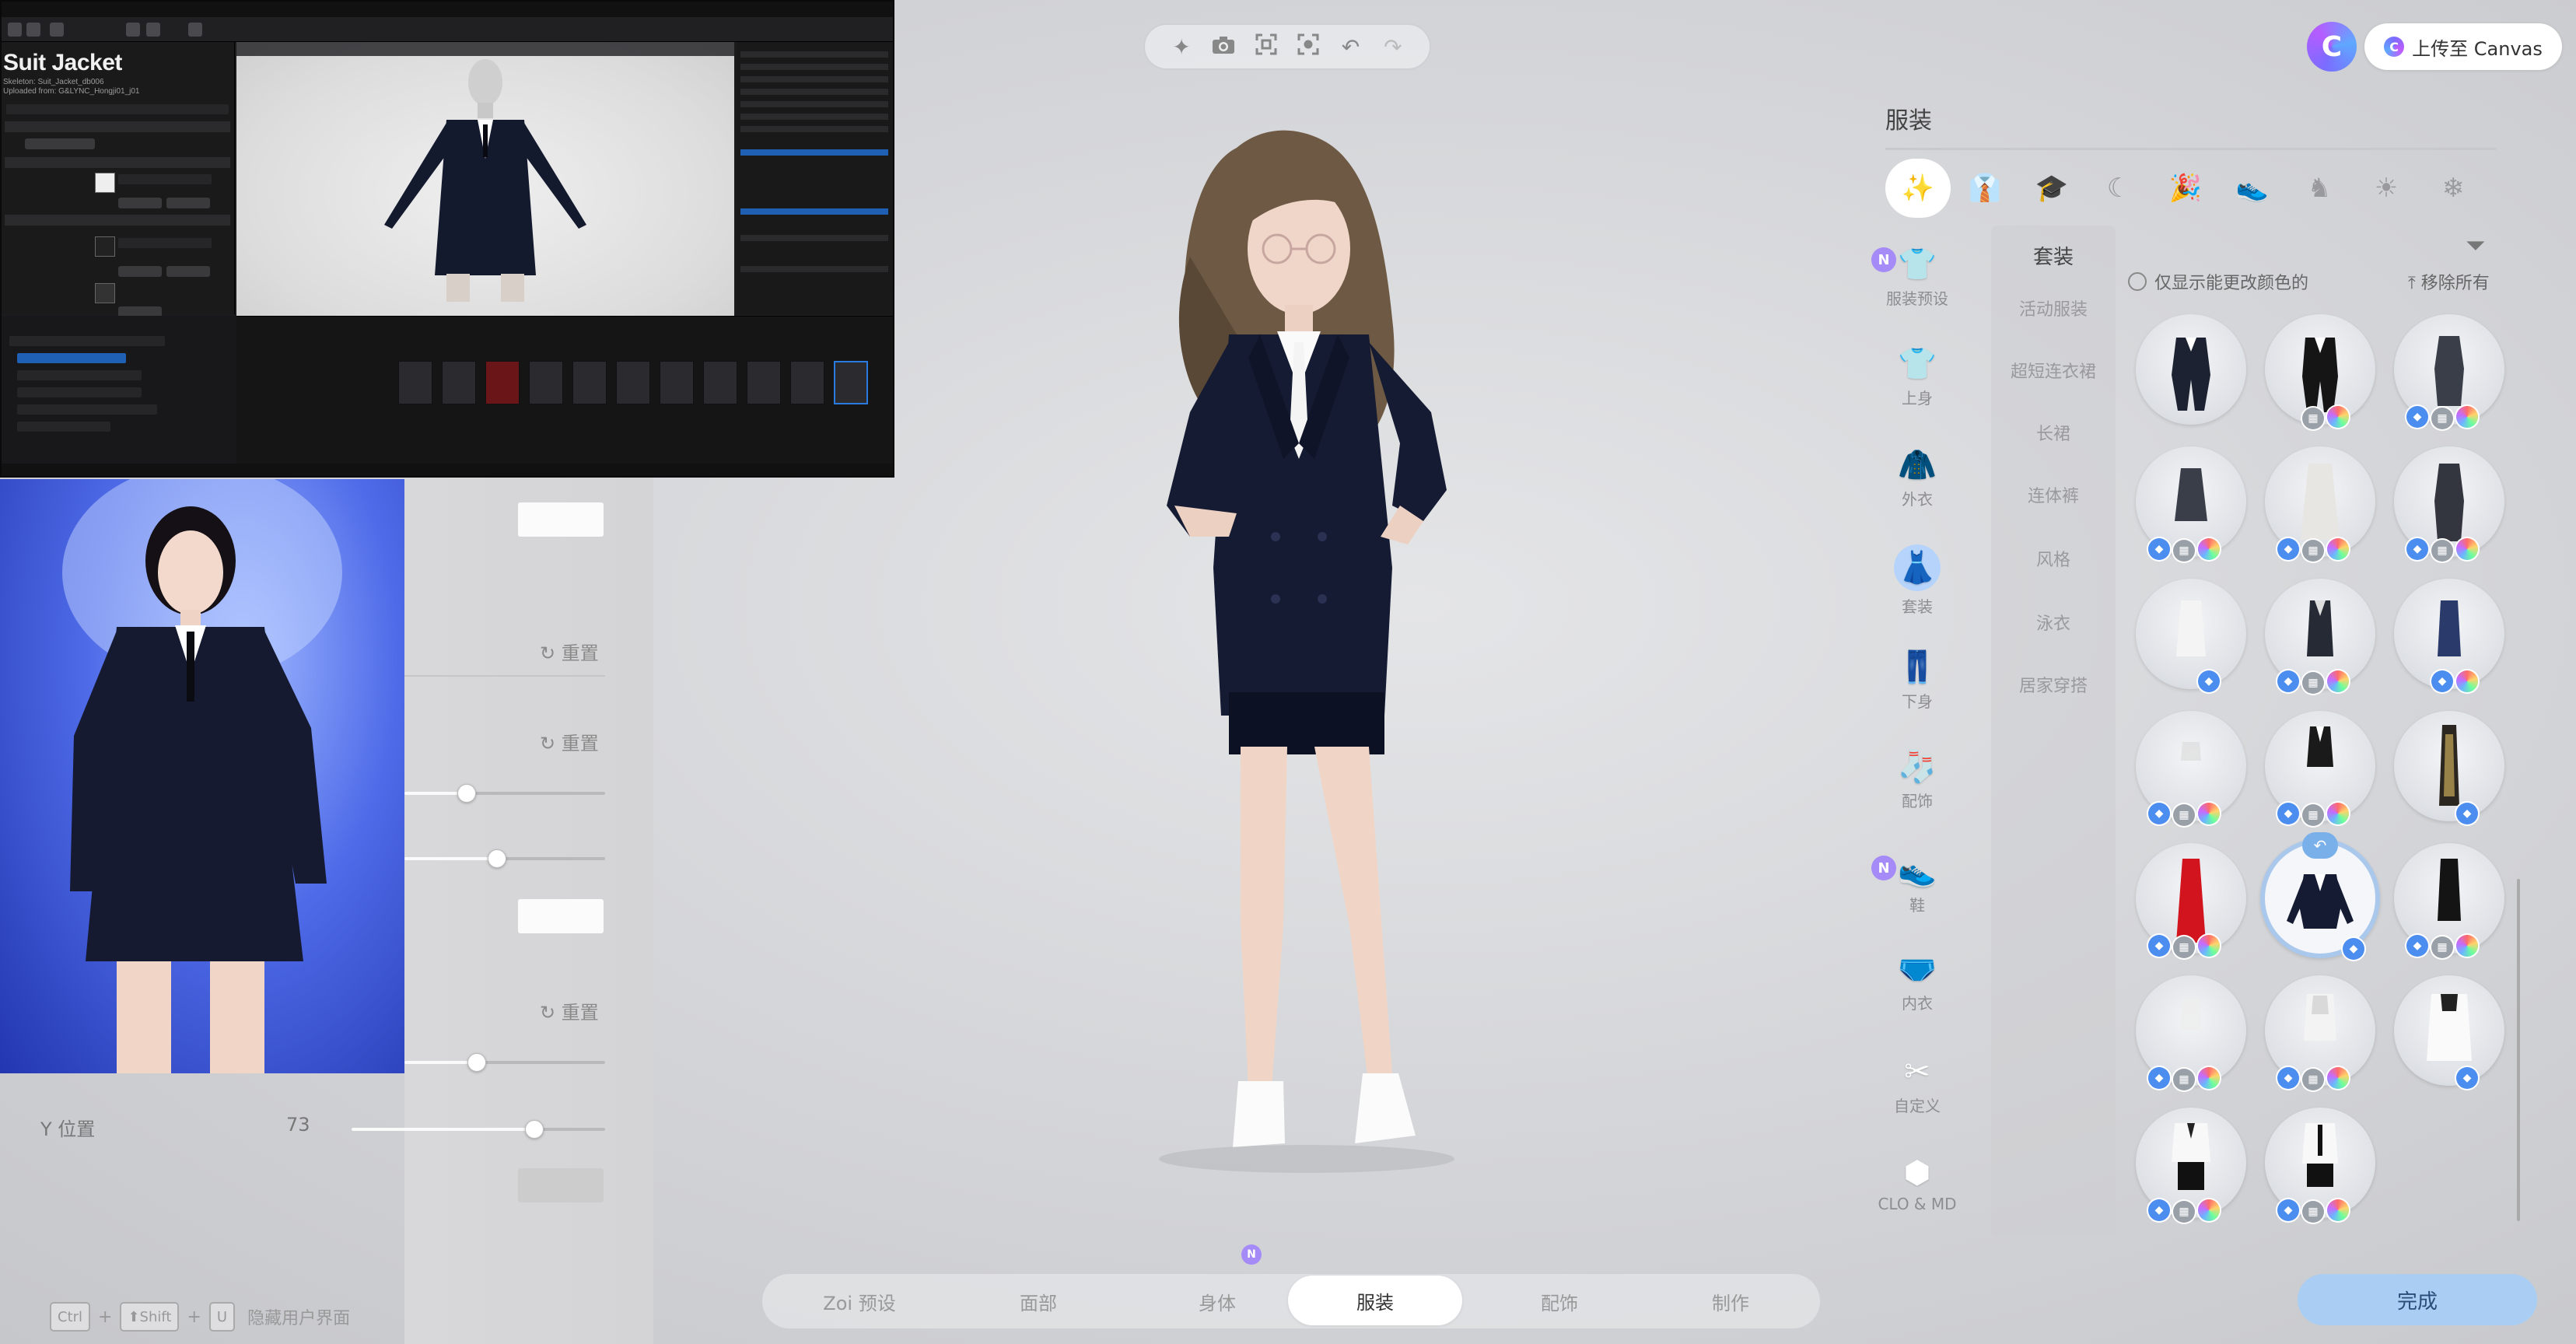  I want to click on subcategory-homewear: 居家穿搭, so click(2053, 685).